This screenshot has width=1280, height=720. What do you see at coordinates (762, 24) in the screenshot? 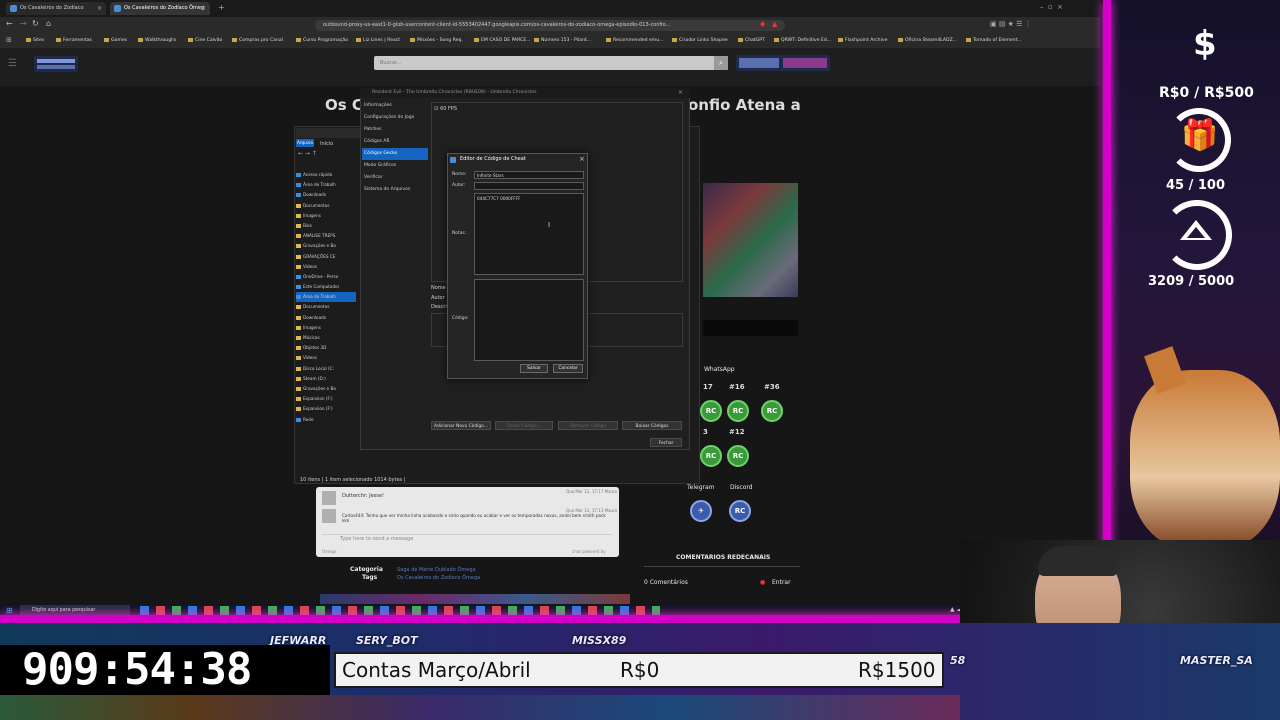
I see `extension-icon: ◆` at bounding box center [762, 24].